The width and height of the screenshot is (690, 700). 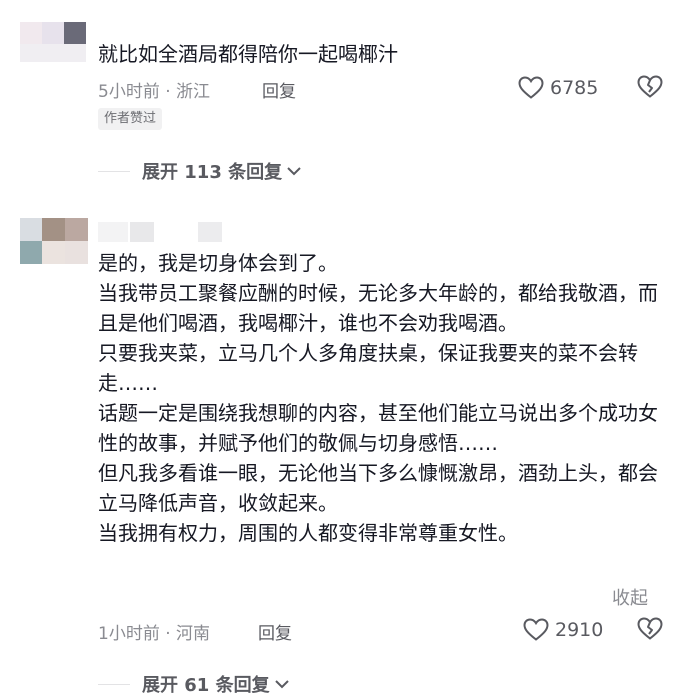 I want to click on like-count: 6785, so click(x=574, y=88).